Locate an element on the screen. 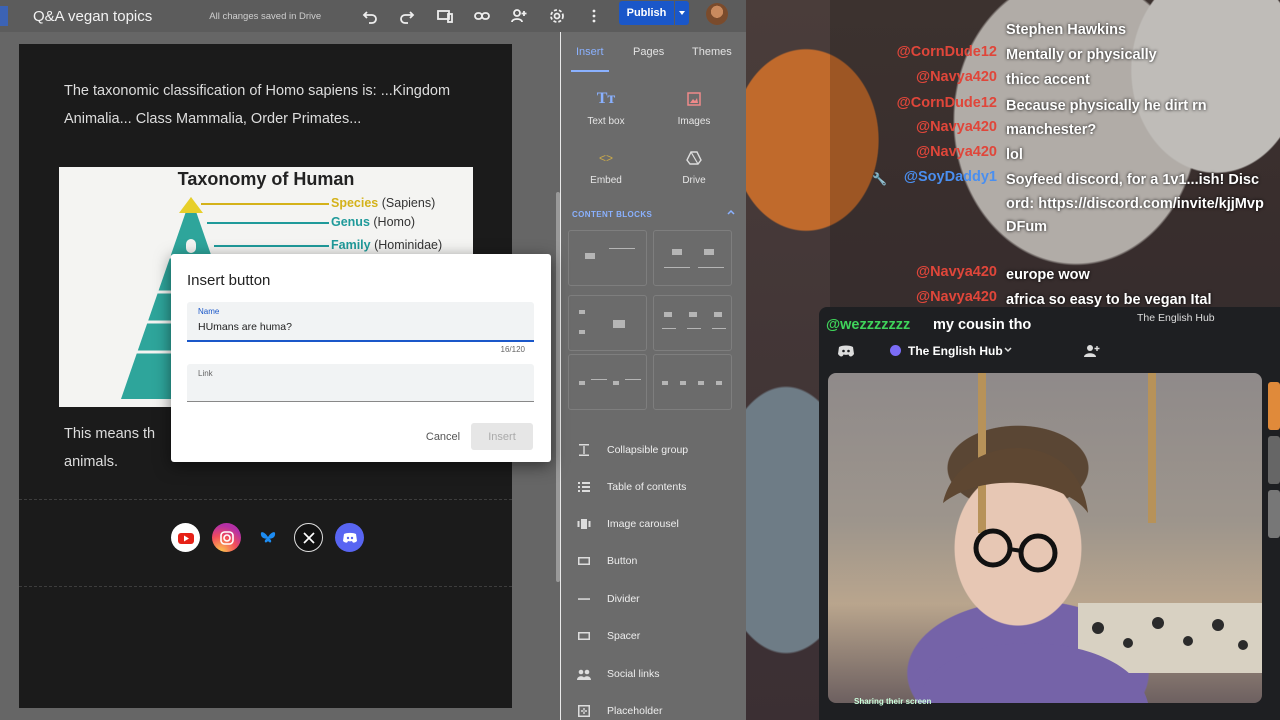 This screenshot has height=720, width=1280. chat-message: thicc accent is located at coordinates (1048, 80).